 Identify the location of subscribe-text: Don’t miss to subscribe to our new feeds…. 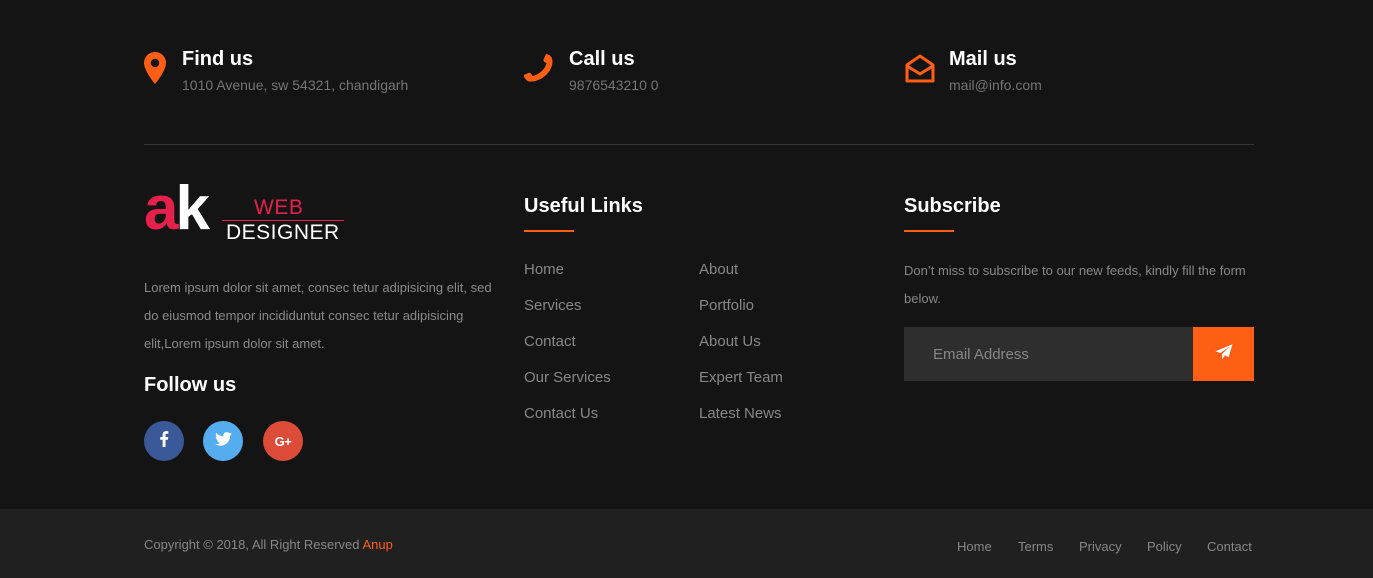
(1075, 284).